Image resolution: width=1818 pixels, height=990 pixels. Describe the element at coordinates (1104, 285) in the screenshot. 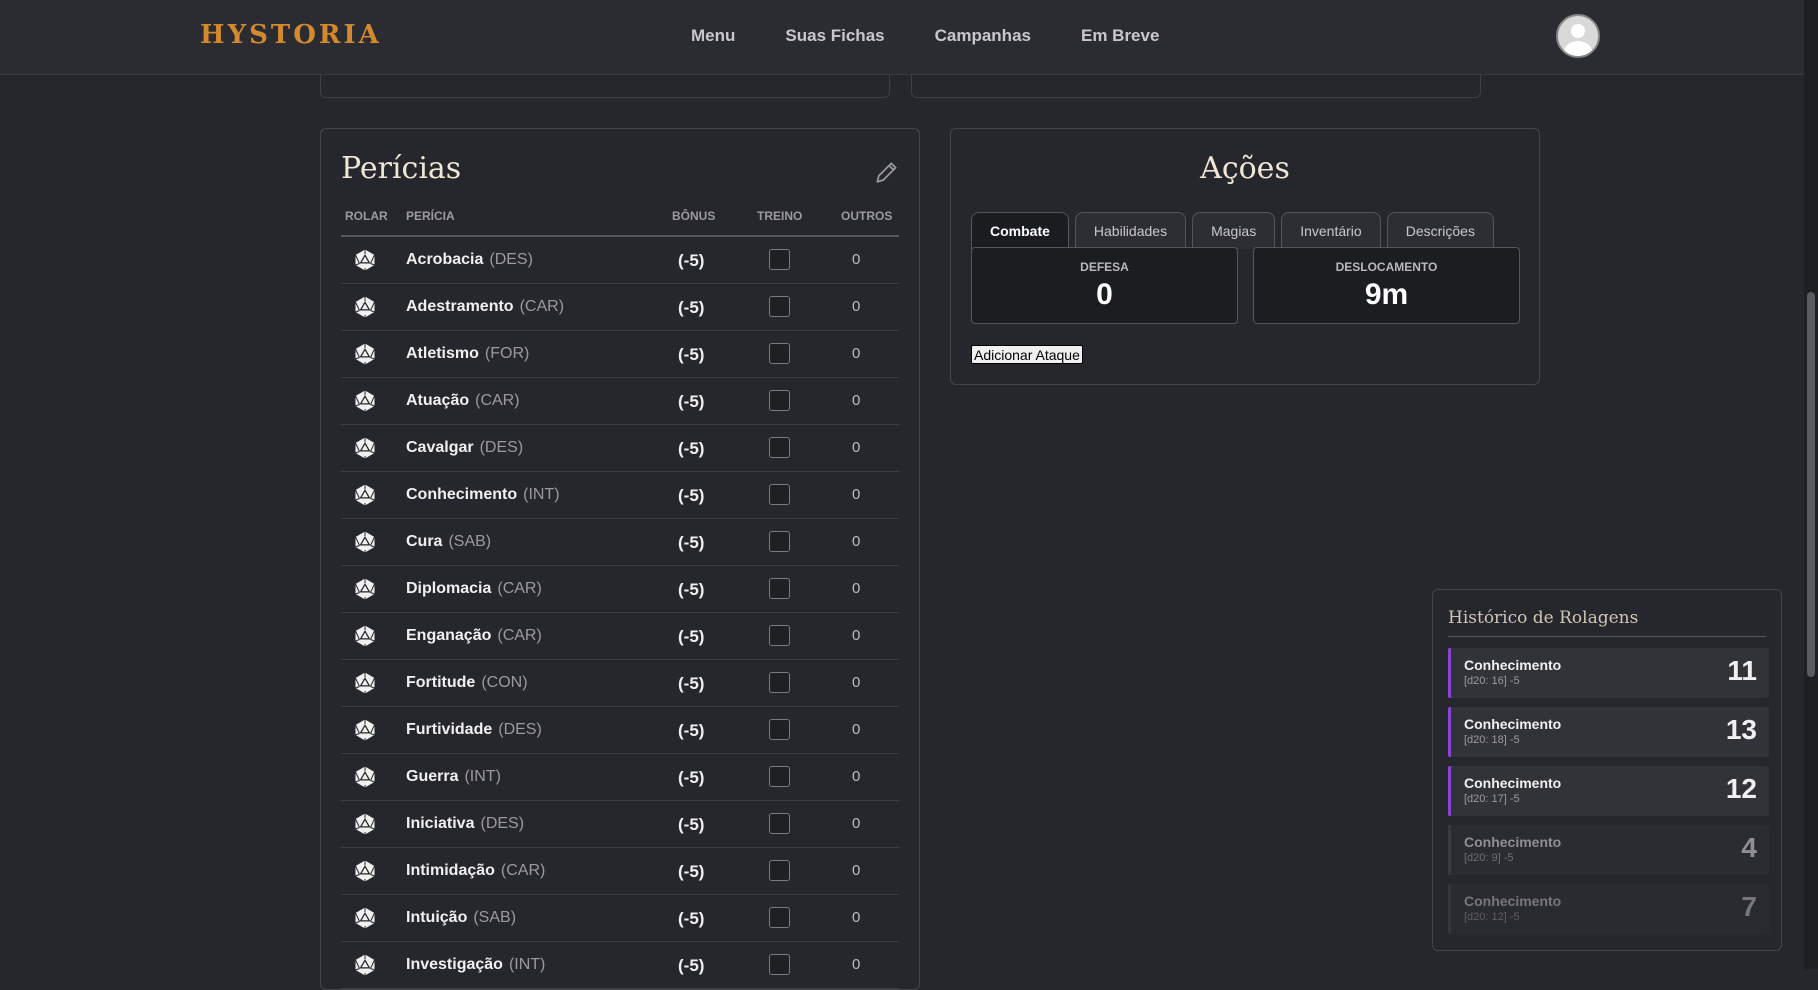

I see `defesa-box: DEFESA 0` at that location.